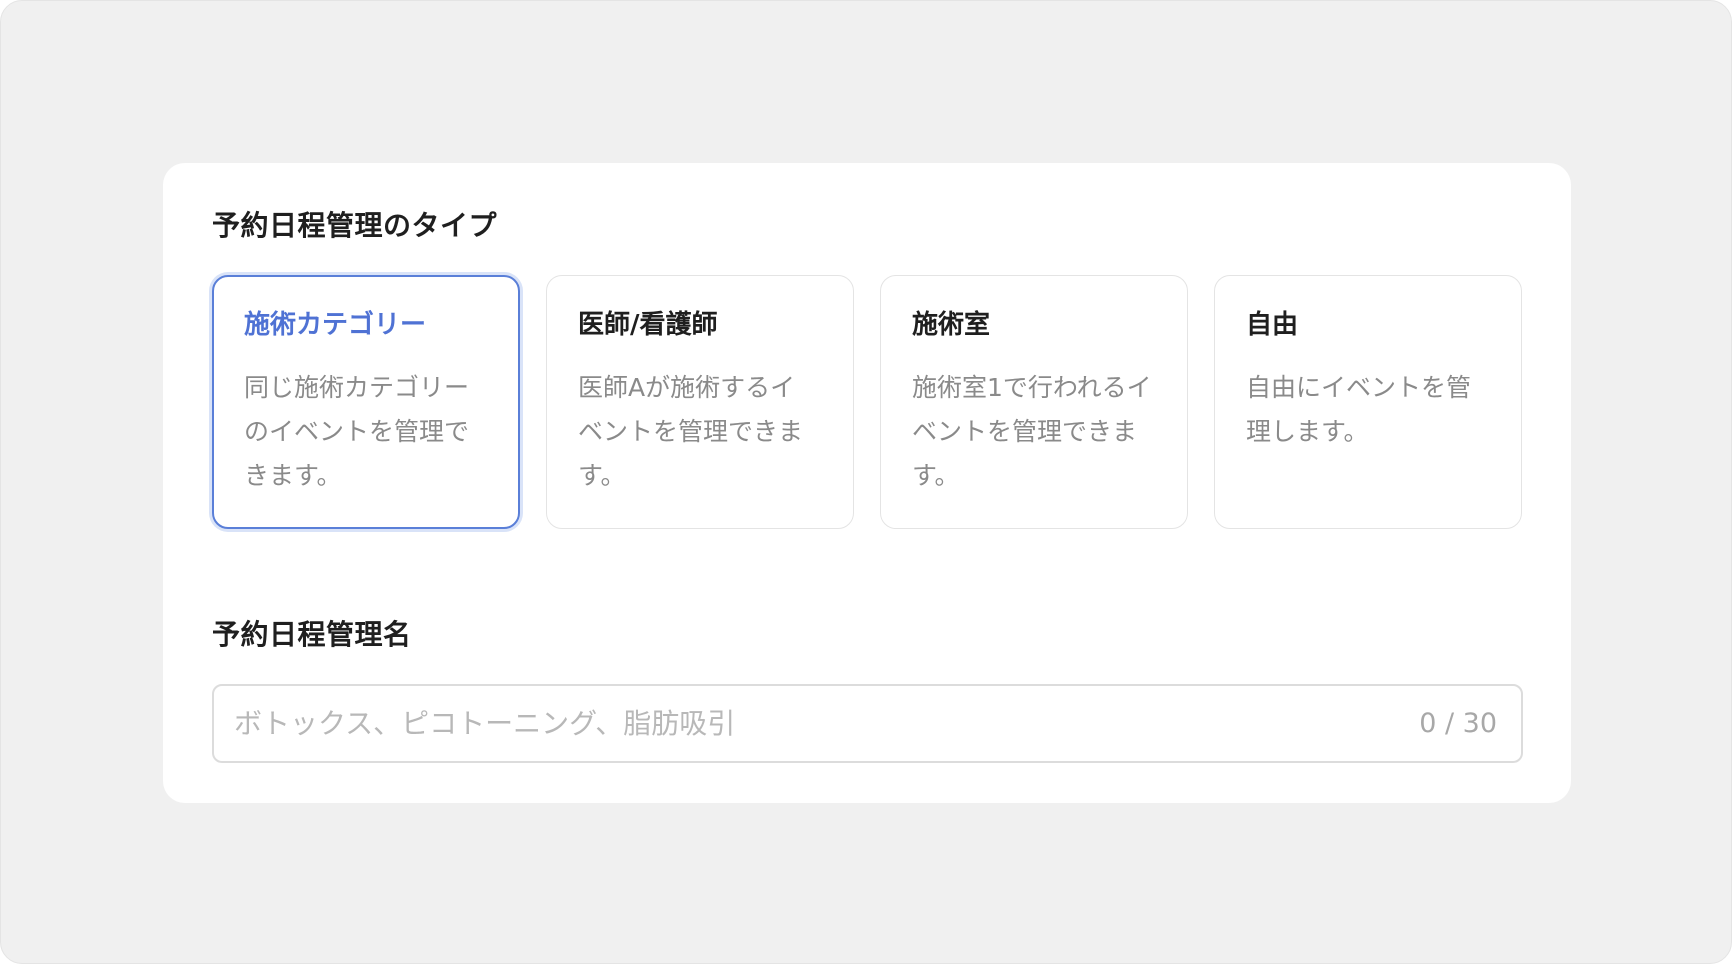  What do you see at coordinates (804, 723) in the screenshot?
I see `schedule-name-input` at bounding box center [804, 723].